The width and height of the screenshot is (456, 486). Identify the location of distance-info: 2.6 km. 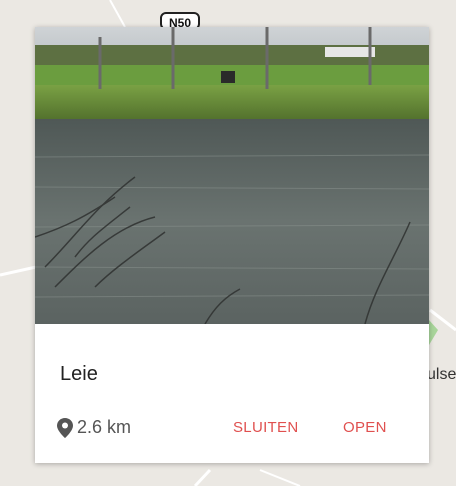
(94, 427).